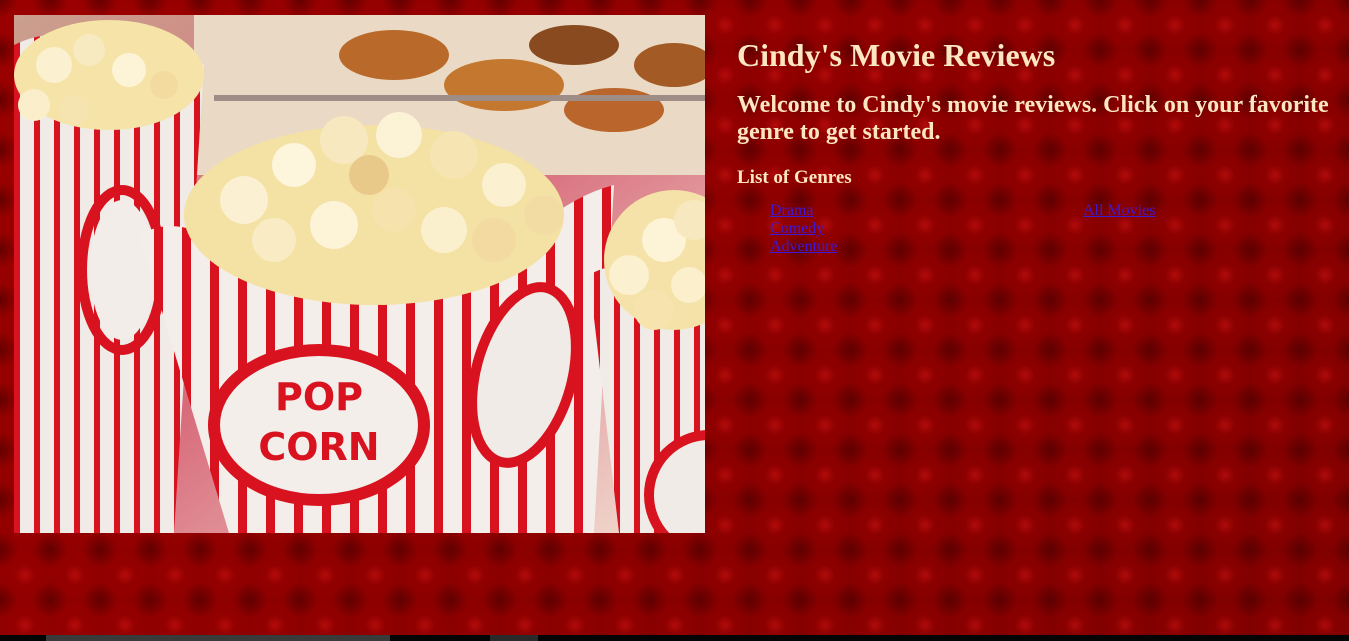 Image resolution: width=1349 pixels, height=641 pixels. What do you see at coordinates (896, 55) in the screenshot?
I see `page-title: Cindy's Movie Reviews` at bounding box center [896, 55].